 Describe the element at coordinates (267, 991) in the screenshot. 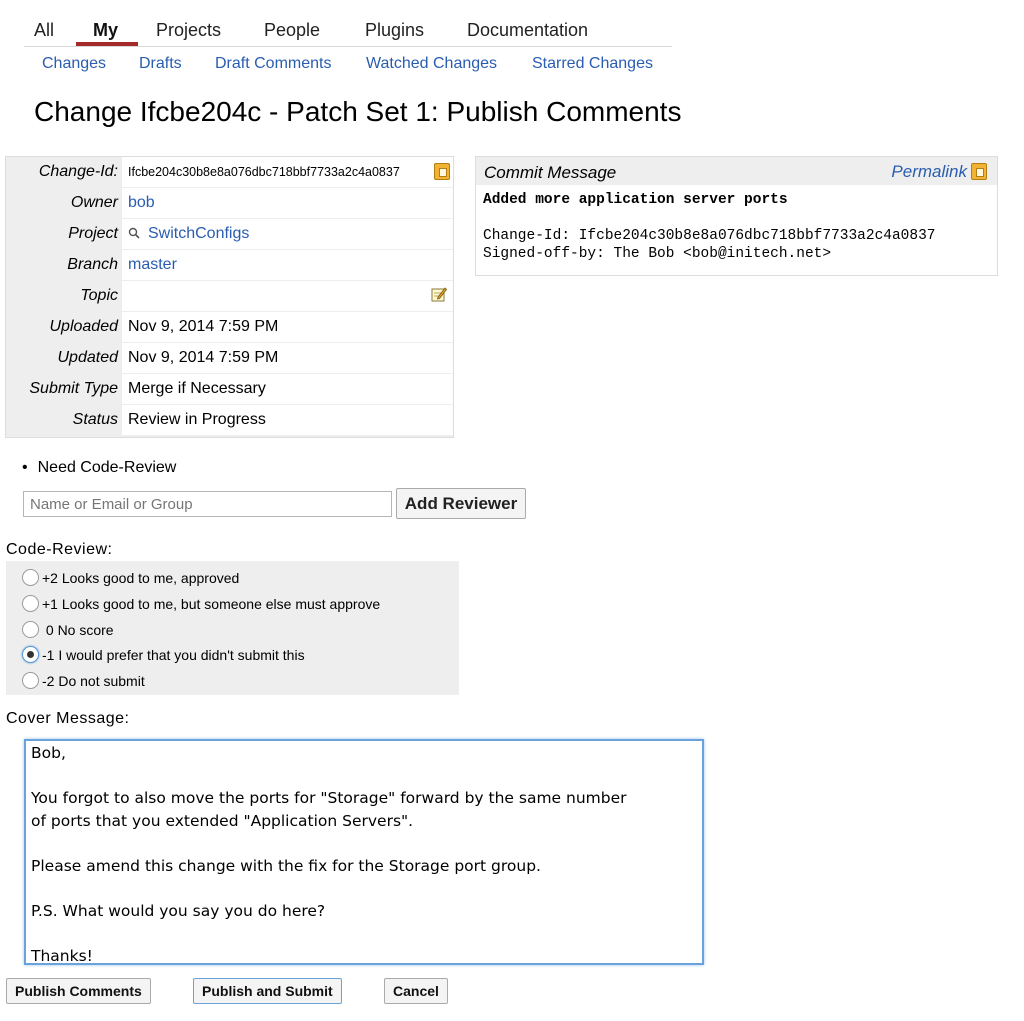

I see `publish-and-submit-button: Publish and Submit` at that location.